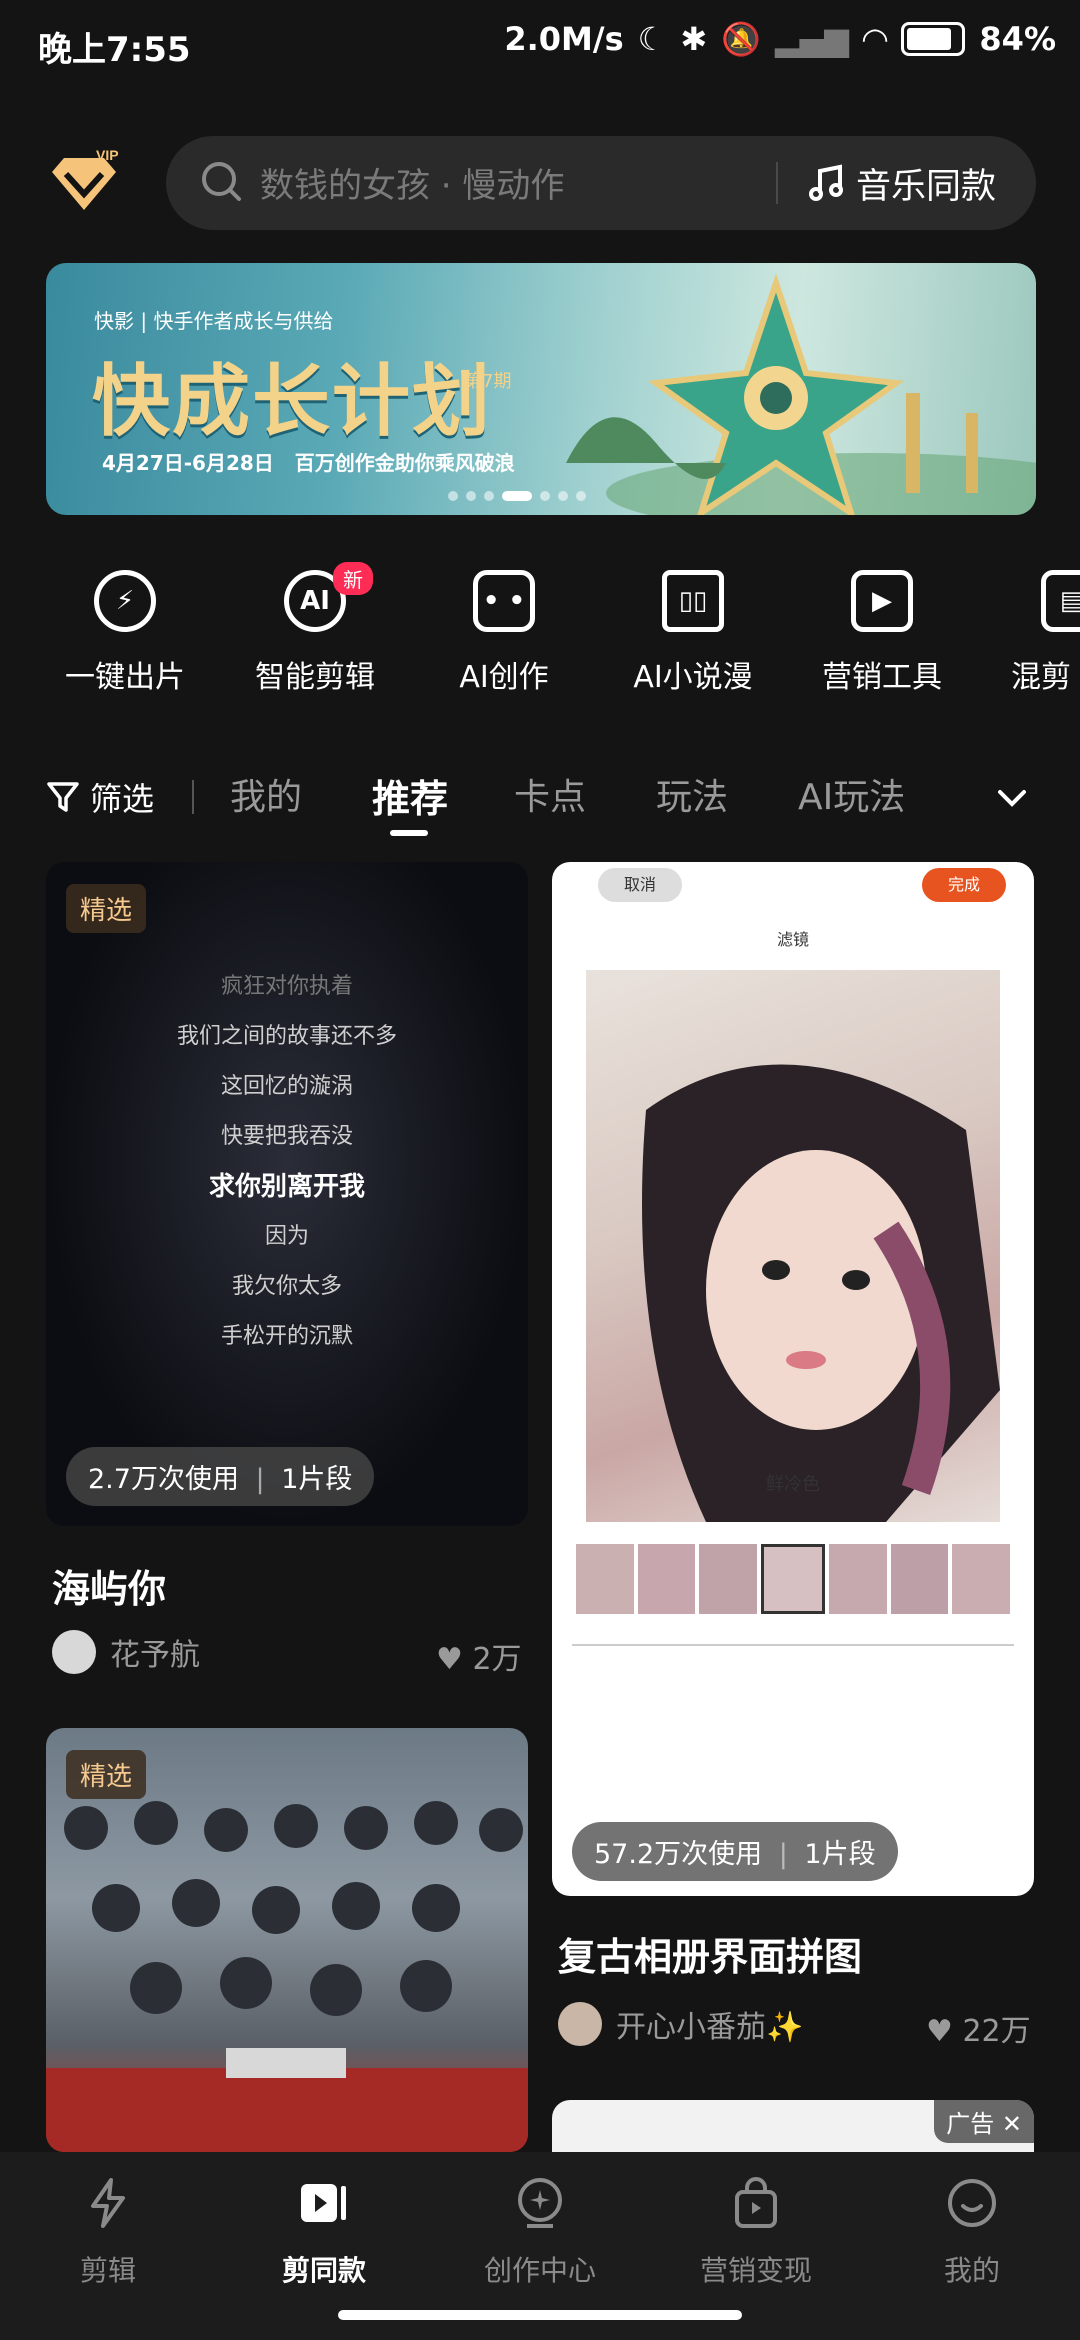  Describe the element at coordinates (793, 1579) in the screenshot. I see `filter-thumb-selected` at that location.